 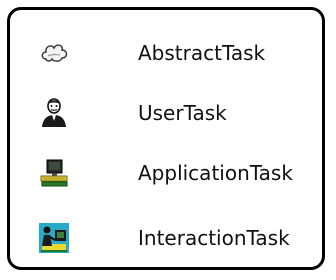 I want to click on legend-item-user-task: UserTask, so click(x=166, y=113).